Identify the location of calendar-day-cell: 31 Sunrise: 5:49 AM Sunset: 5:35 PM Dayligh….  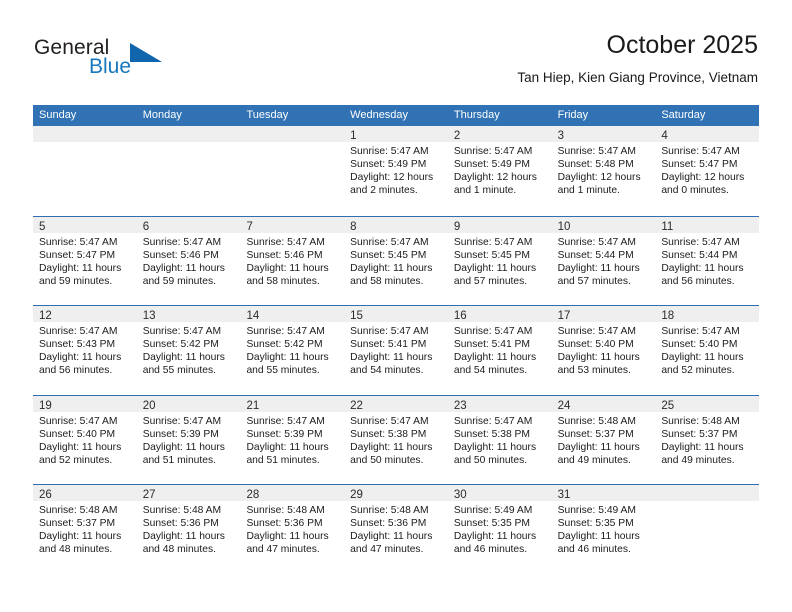
(603, 529).